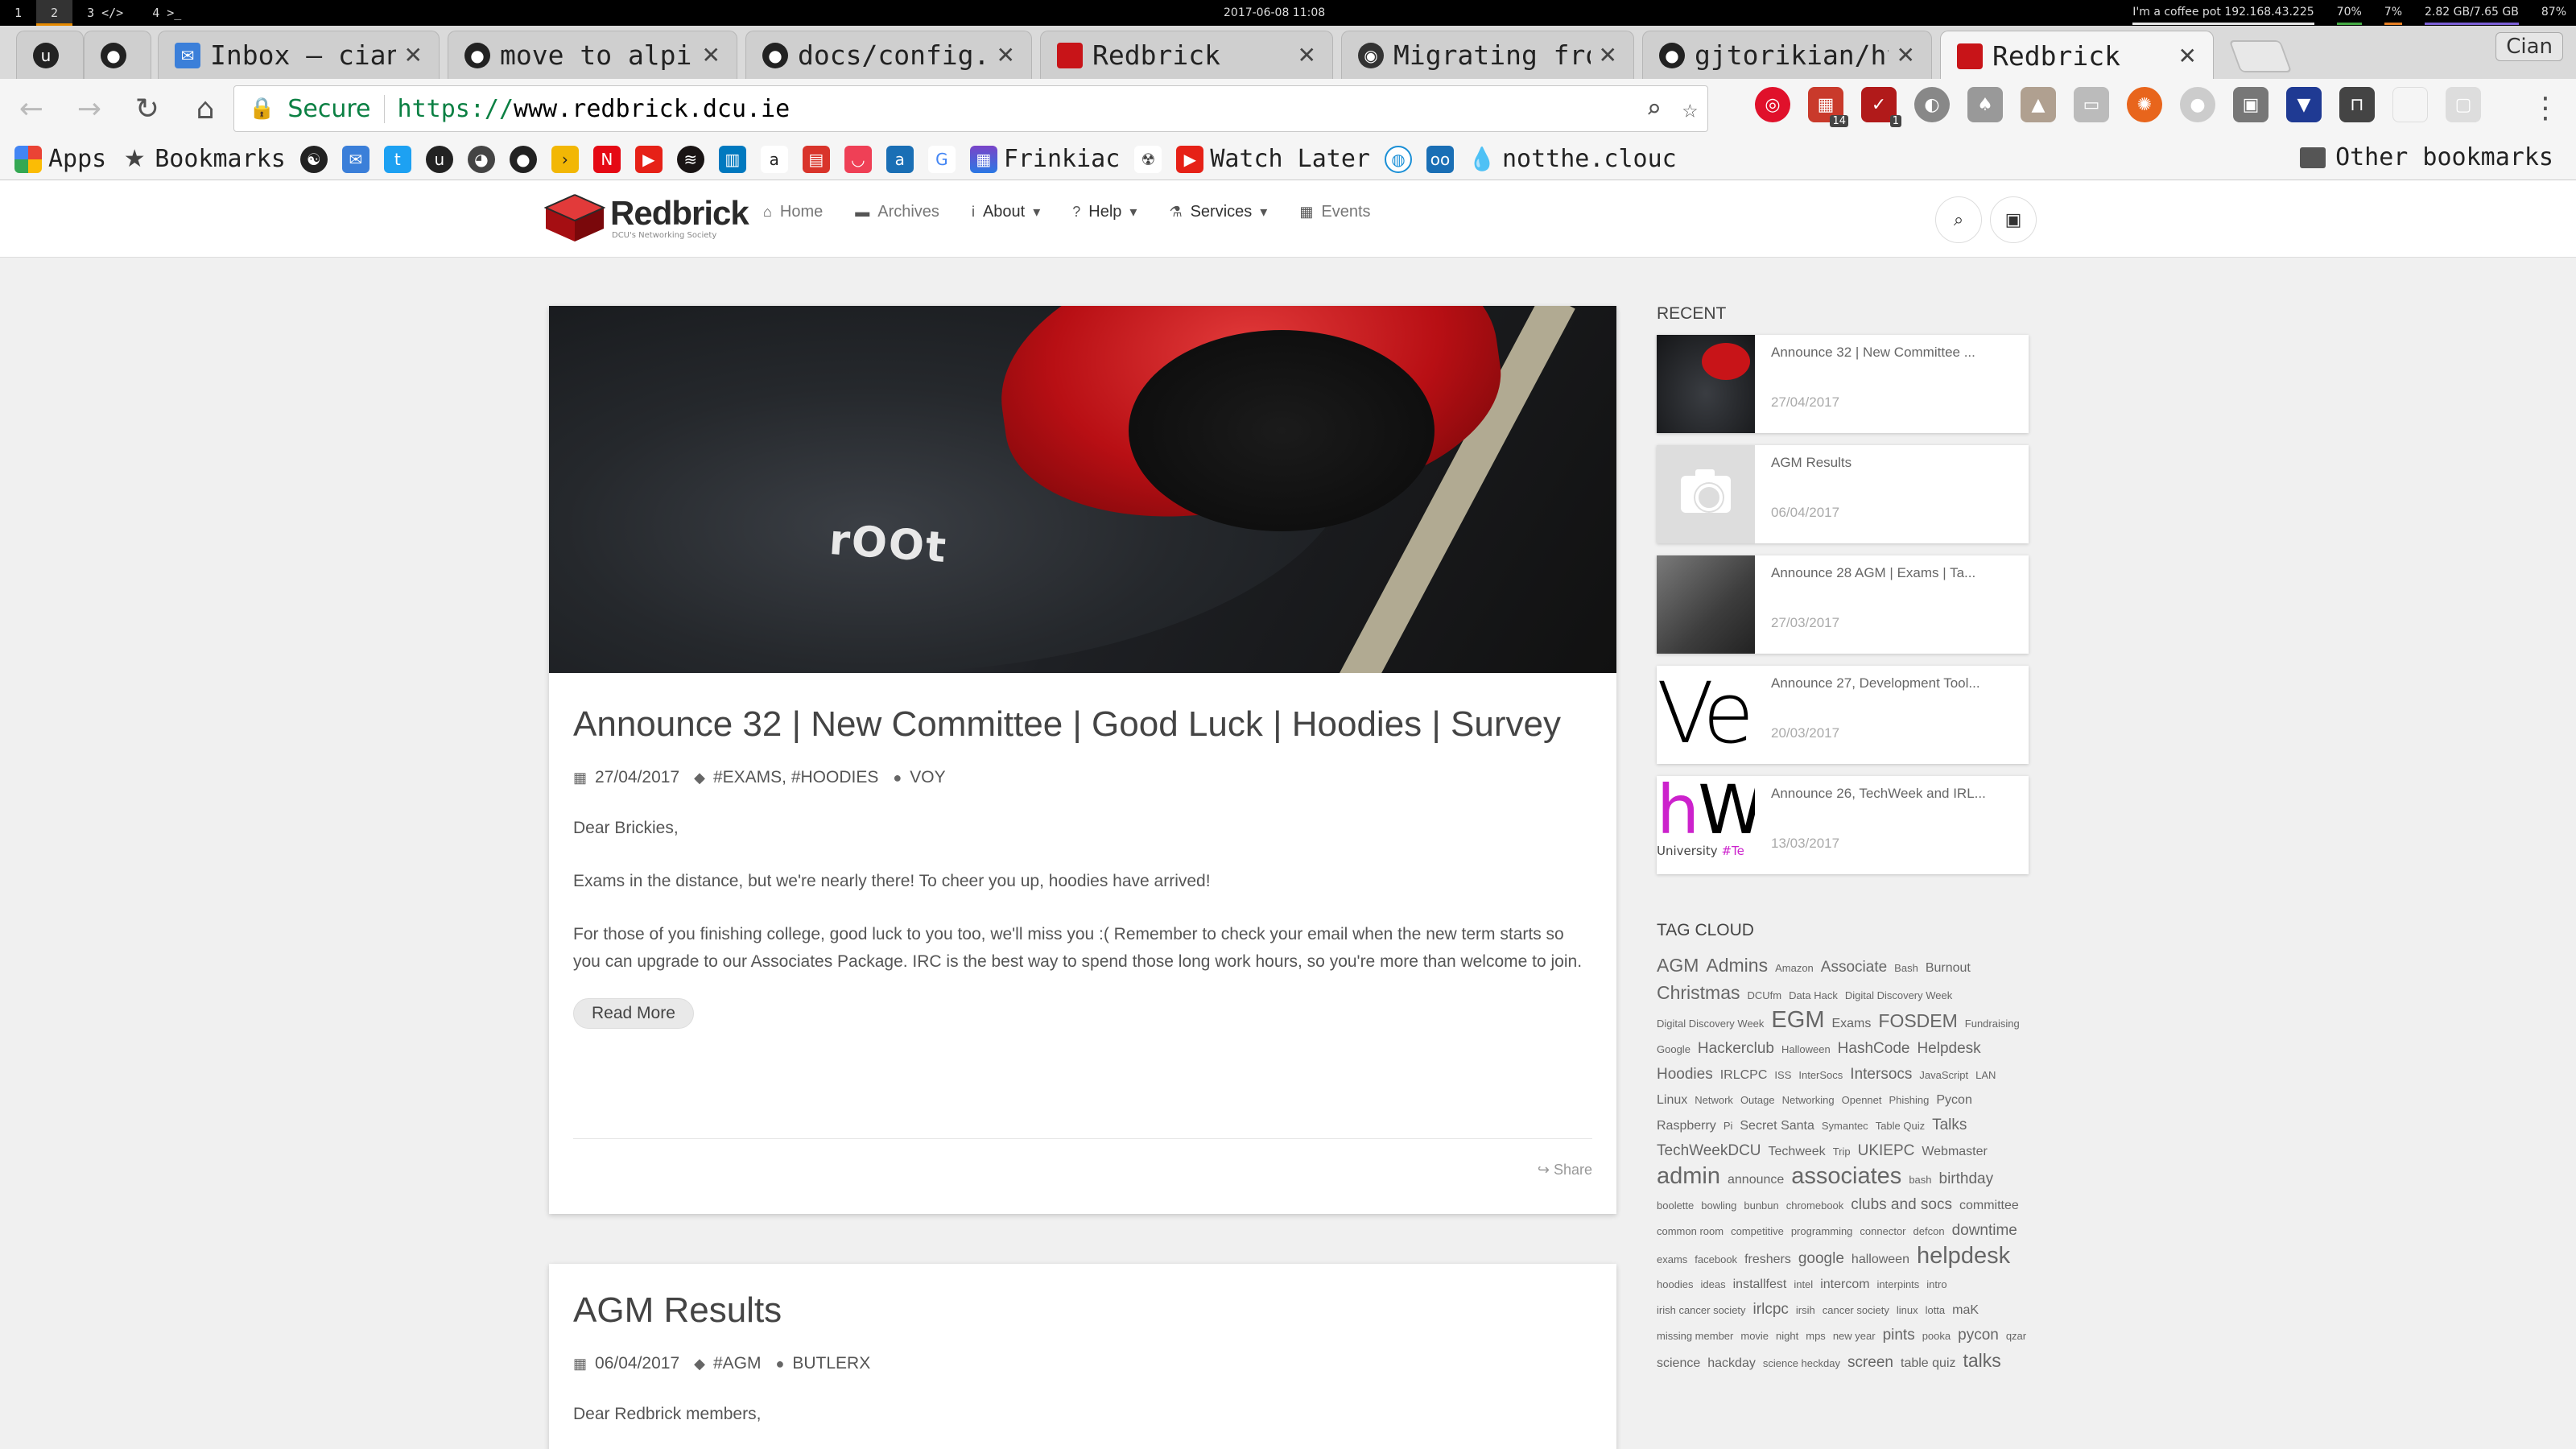  What do you see at coordinates (355, 159) in the screenshot?
I see `inbox-icon: ✉` at bounding box center [355, 159].